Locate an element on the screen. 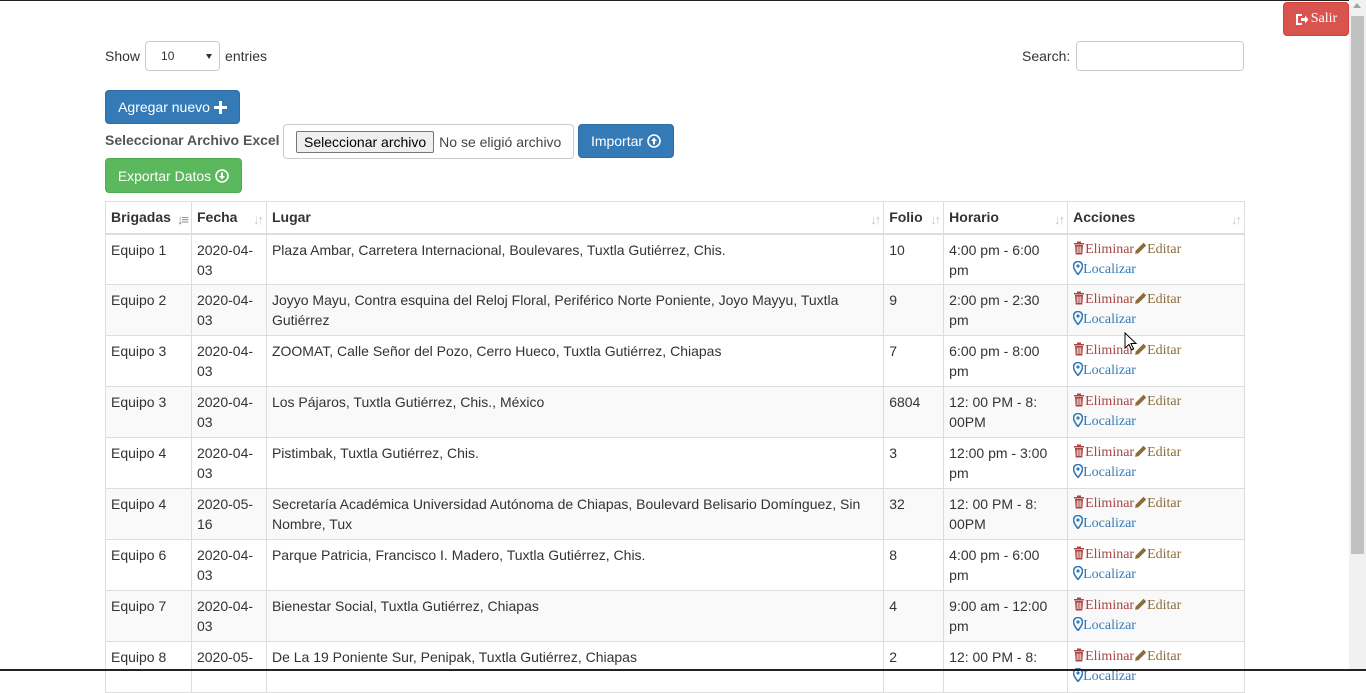 The width and height of the screenshot is (1366, 693). cell-horario: 9:00 am - 12:00 pm is located at coordinates (1006, 616).